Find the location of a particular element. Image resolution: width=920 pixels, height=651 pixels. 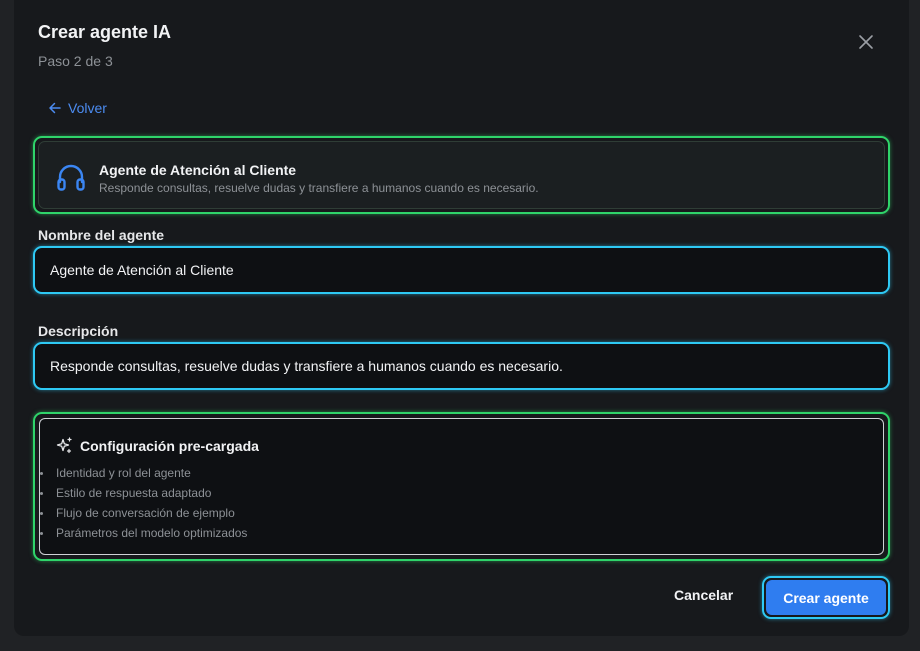

preloaded-config-heading: Configuración pre-cargada is located at coordinates (157, 445).